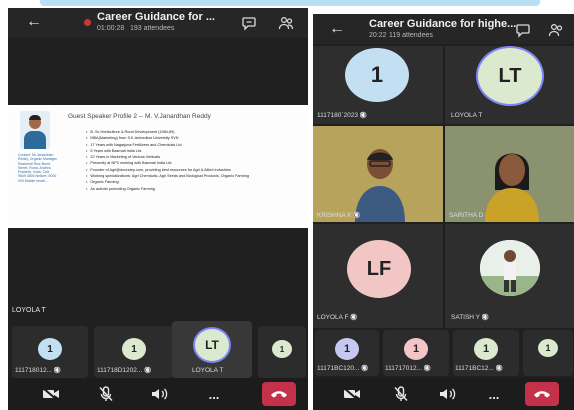  I want to click on participant-video: KRISHNA K 🔇, so click(378, 174).